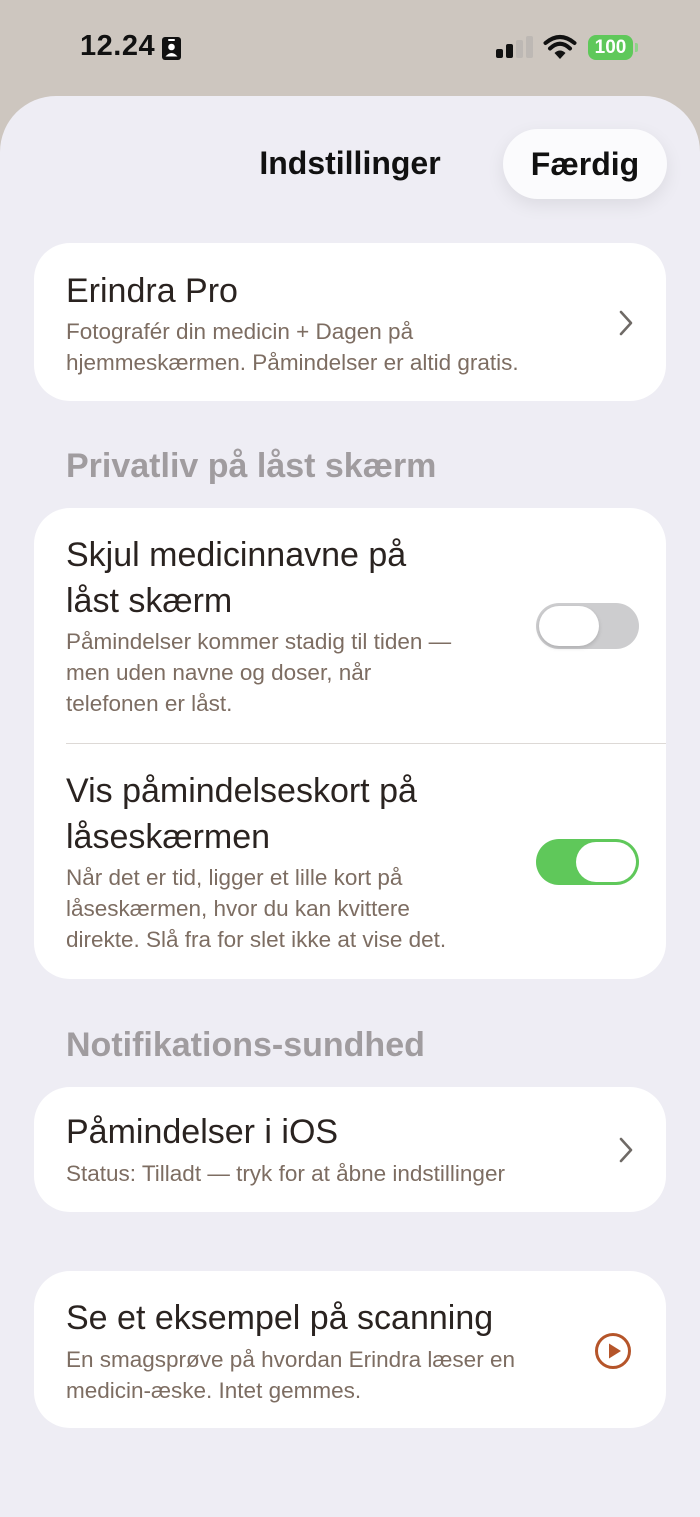  What do you see at coordinates (240, 331) in the screenshot?
I see `pro-subtitle-line1: Fotografér din medicin + Dagen på` at bounding box center [240, 331].